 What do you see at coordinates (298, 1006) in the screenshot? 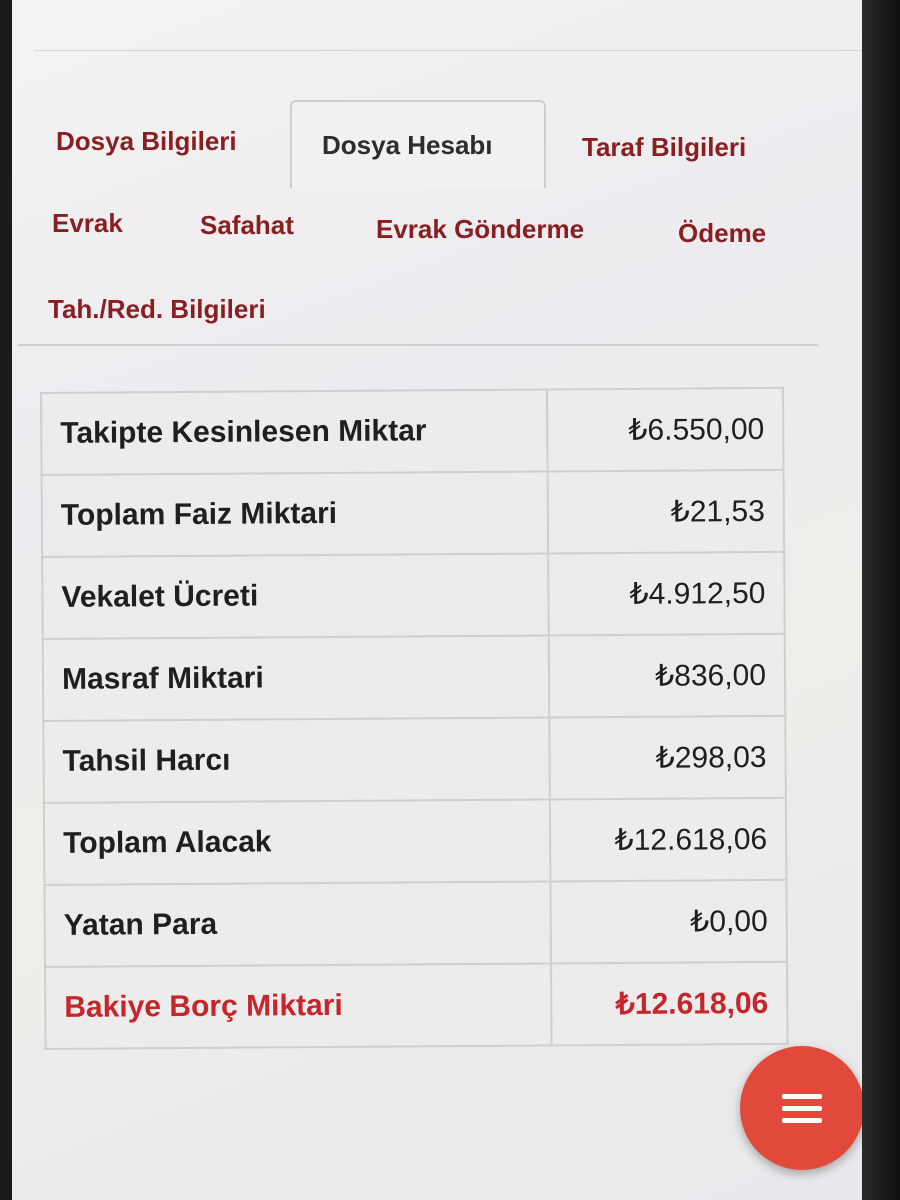
I see `row-label: Bakiye Borç Miktari` at bounding box center [298, 1006].